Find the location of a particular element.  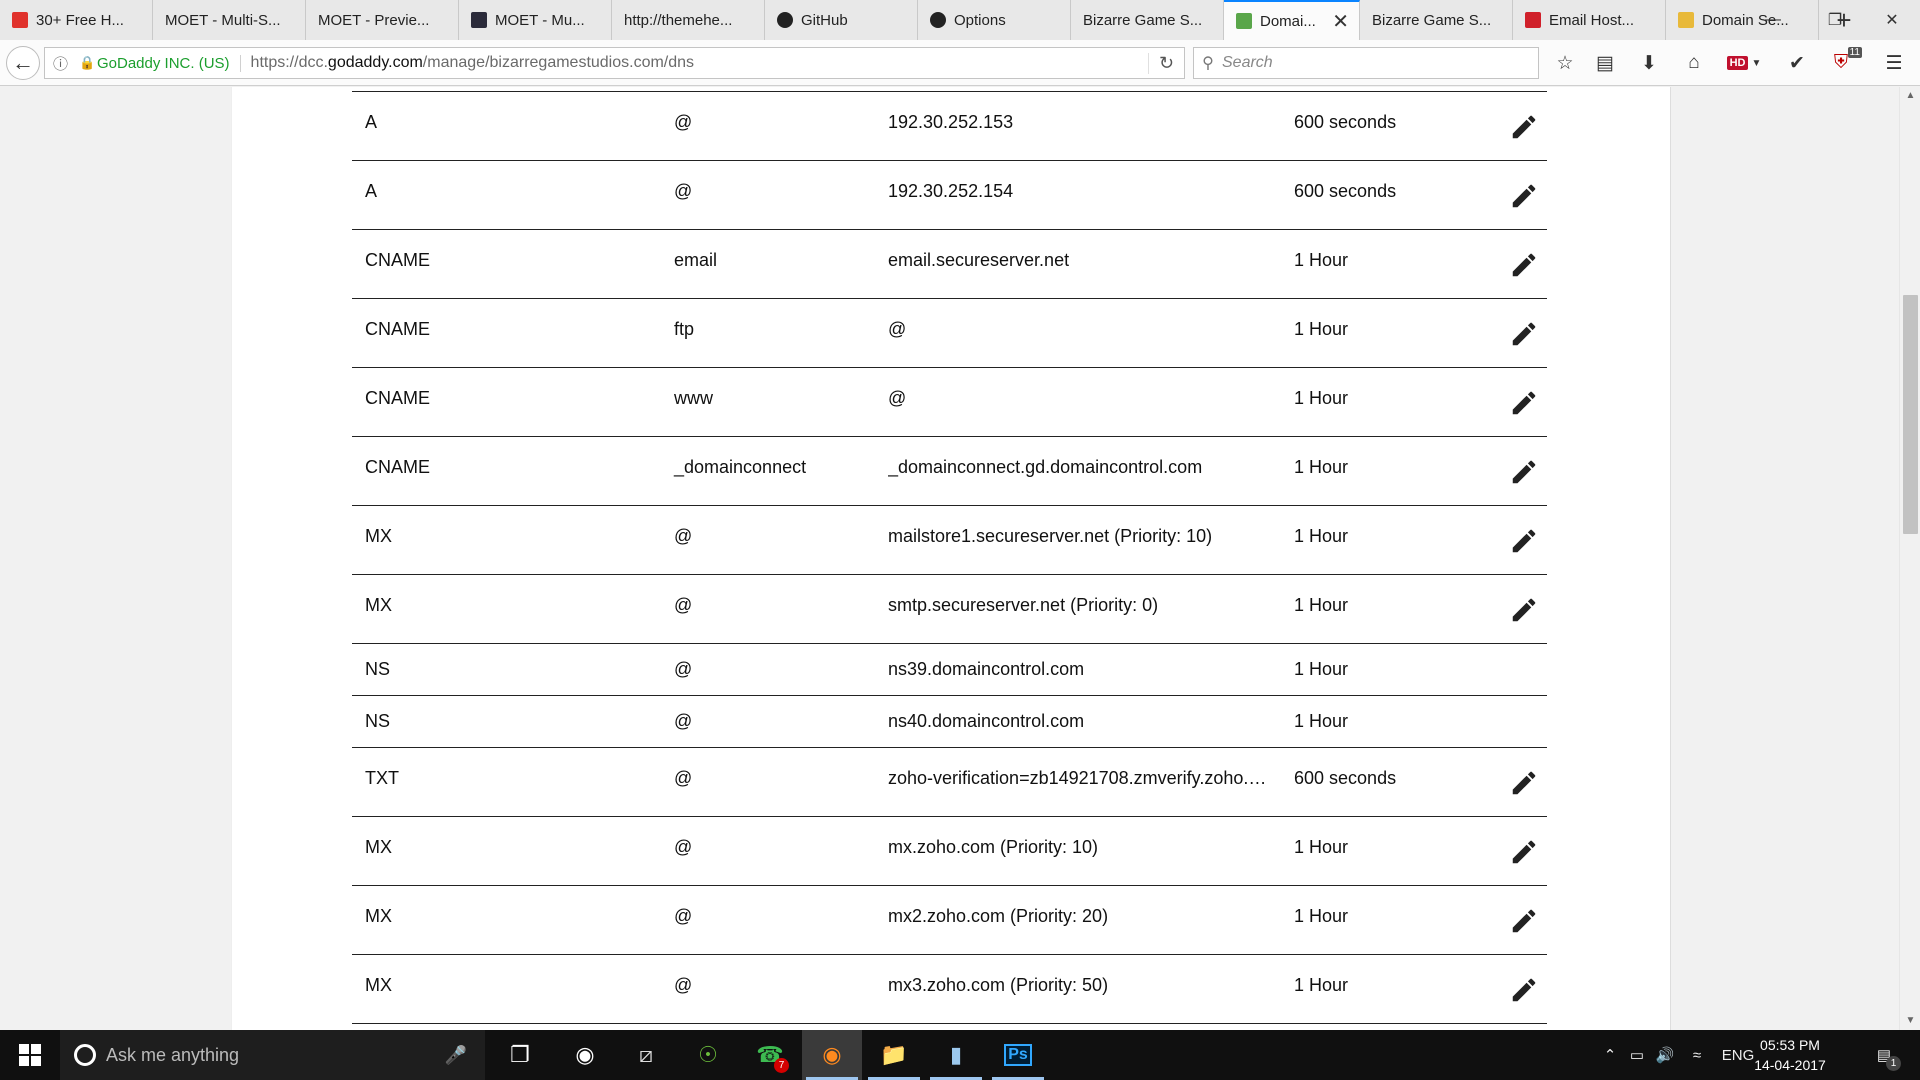

record-type: A is located at coordinates (371, 122).